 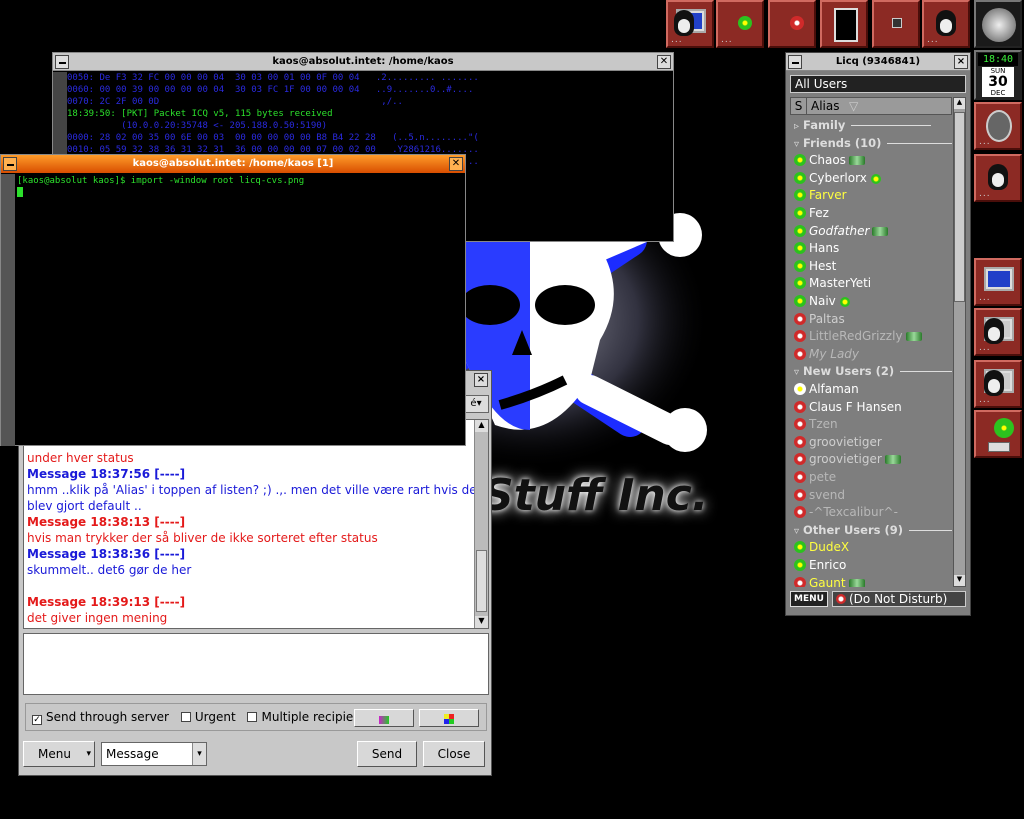 I want to click on contact-alias: My Lady, so click(x=834, y=353).